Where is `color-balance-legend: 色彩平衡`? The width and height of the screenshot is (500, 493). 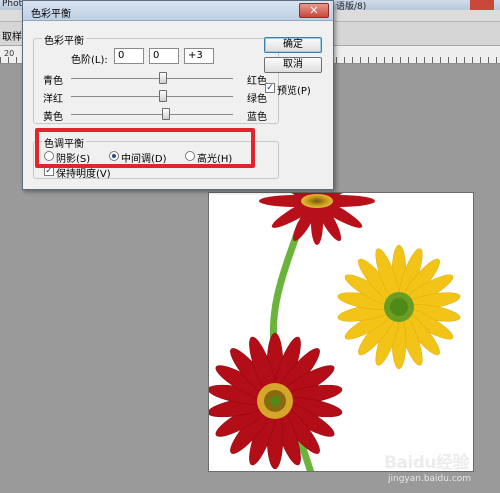
color-balance-legend: 色彩平衡 is located at coordinates (64, 39).